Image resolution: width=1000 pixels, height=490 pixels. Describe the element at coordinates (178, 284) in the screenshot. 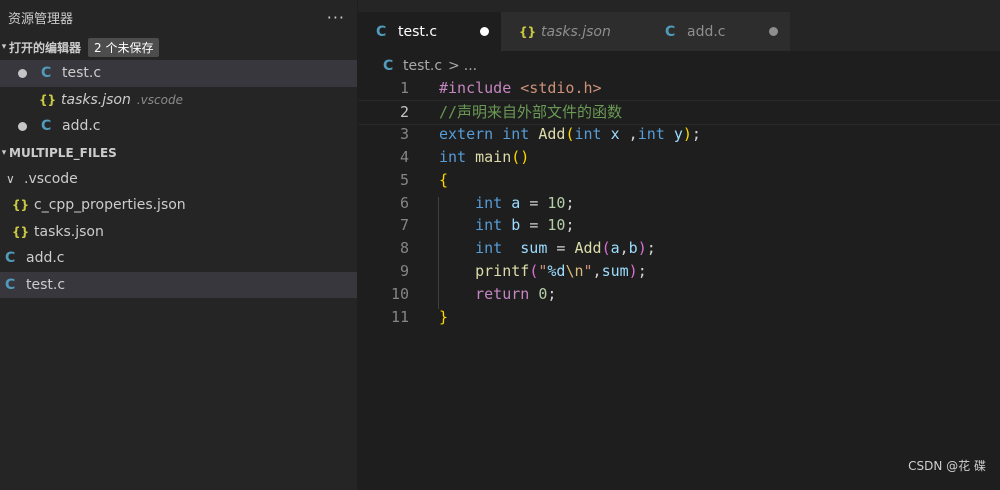

I see `tree-item-test-c: C test.c` at that location.